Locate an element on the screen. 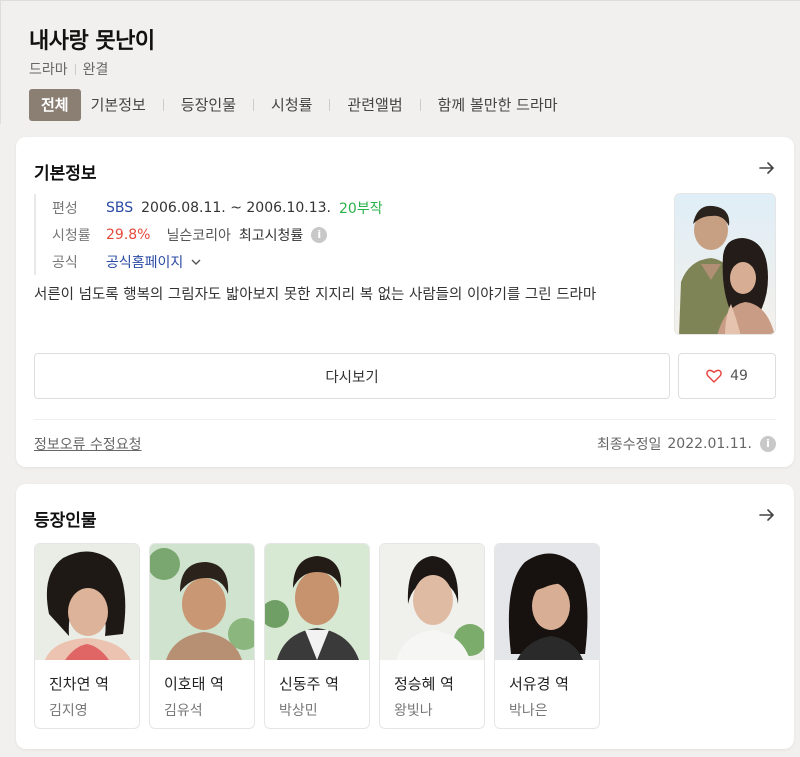 The image size is (800, 757). cast-card-item: 신동주 역 박상민 is located at coordinates (317, 636).